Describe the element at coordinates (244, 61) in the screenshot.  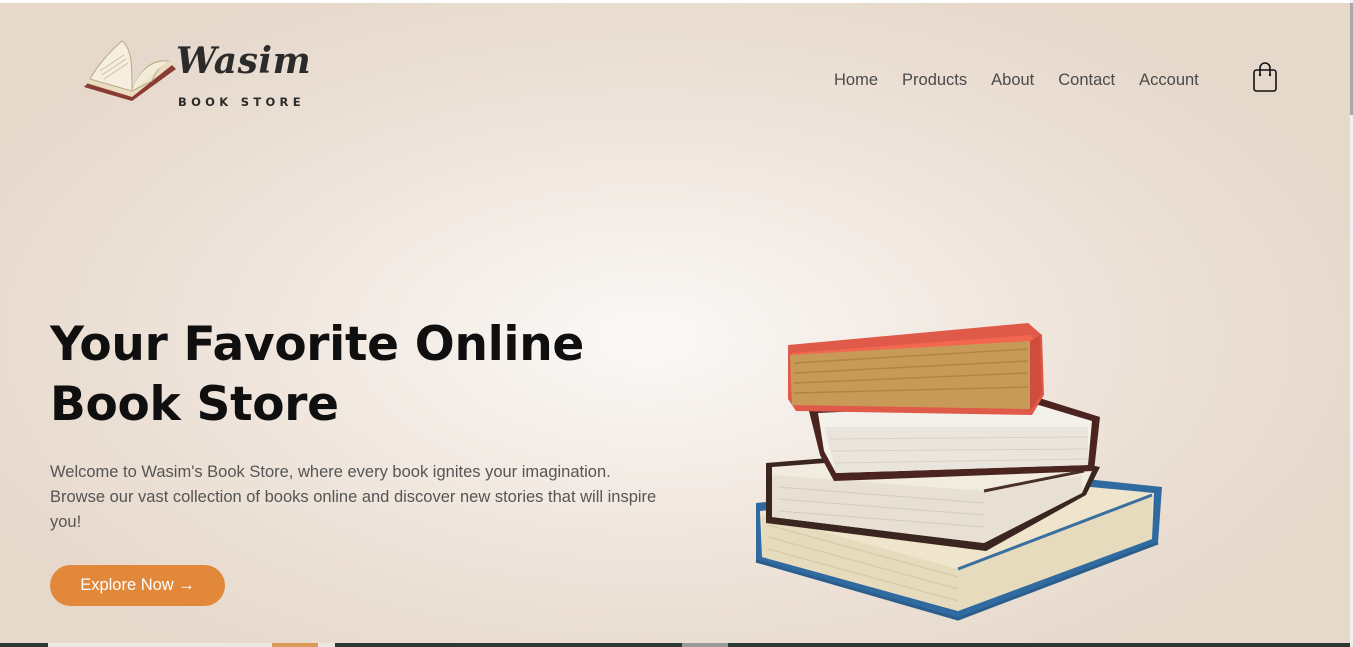
I see `brand-name: Wasim` at that location.